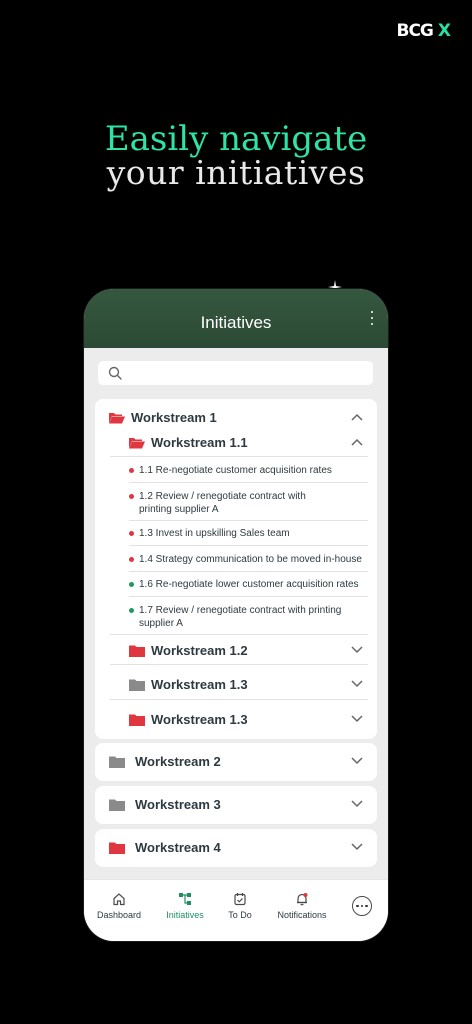  I want to click on headline-line2: your initiatives, so click(236, 172).